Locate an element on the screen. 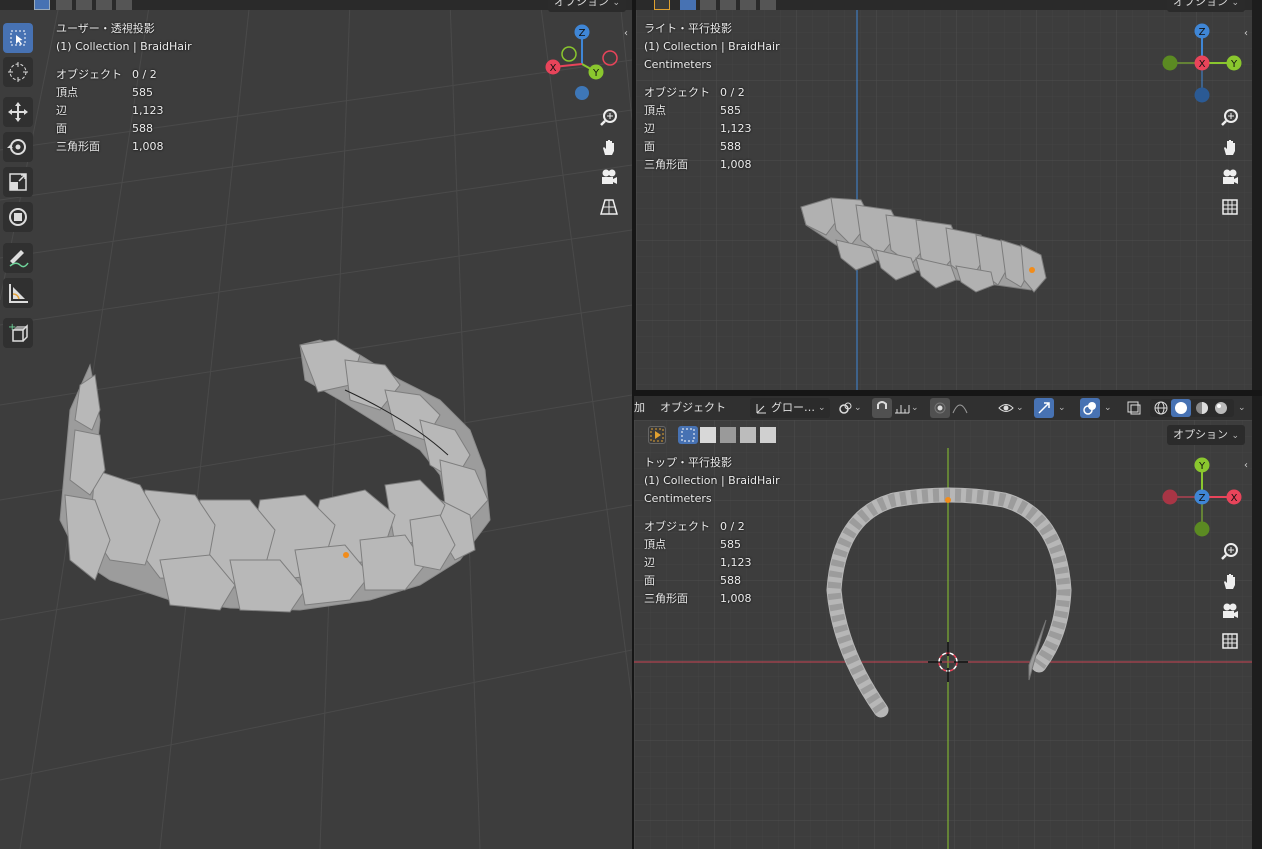 The image size is (1262, 849). overlays-toggle is located at coordinates (1090, 408).